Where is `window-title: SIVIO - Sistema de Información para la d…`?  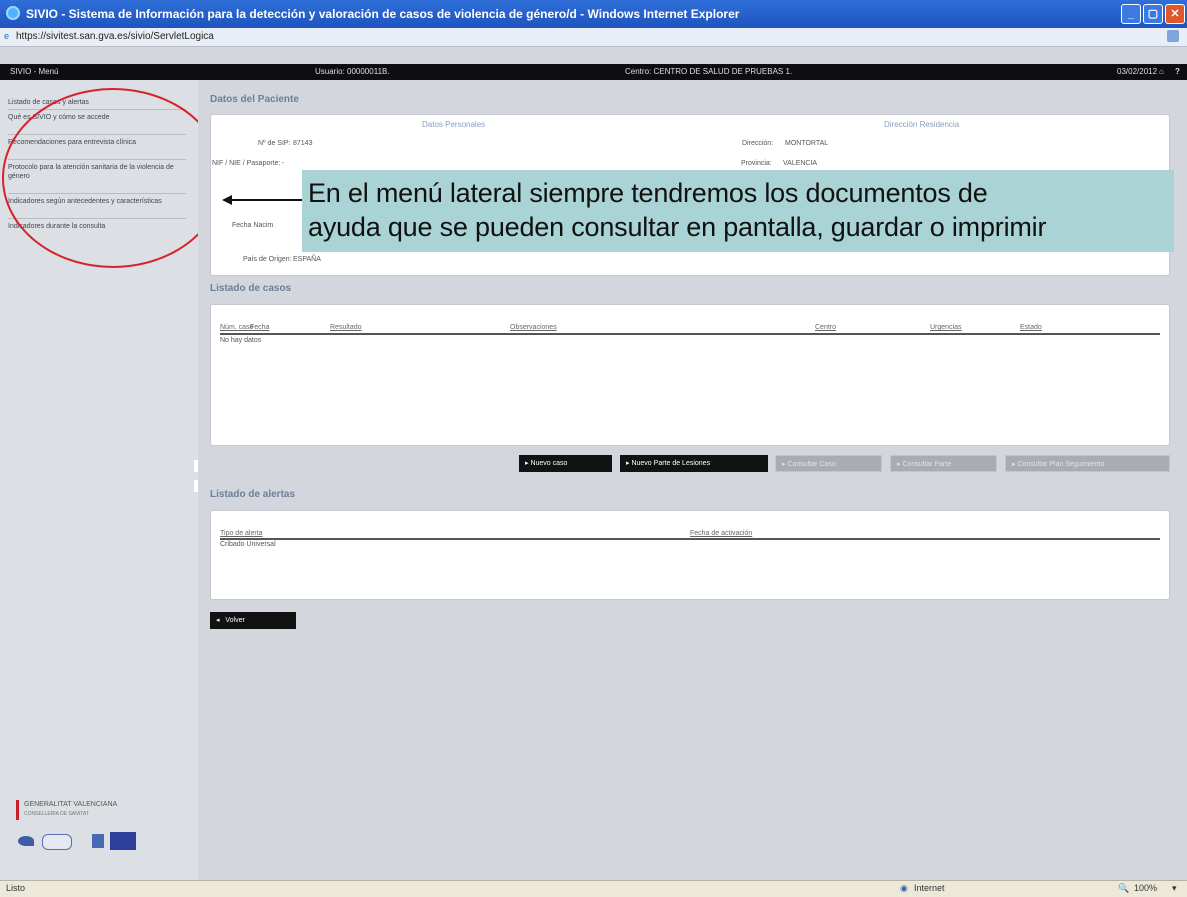
window-title: SIVIO - Sistema de Información para la d… is located at coordinates (383, 14).